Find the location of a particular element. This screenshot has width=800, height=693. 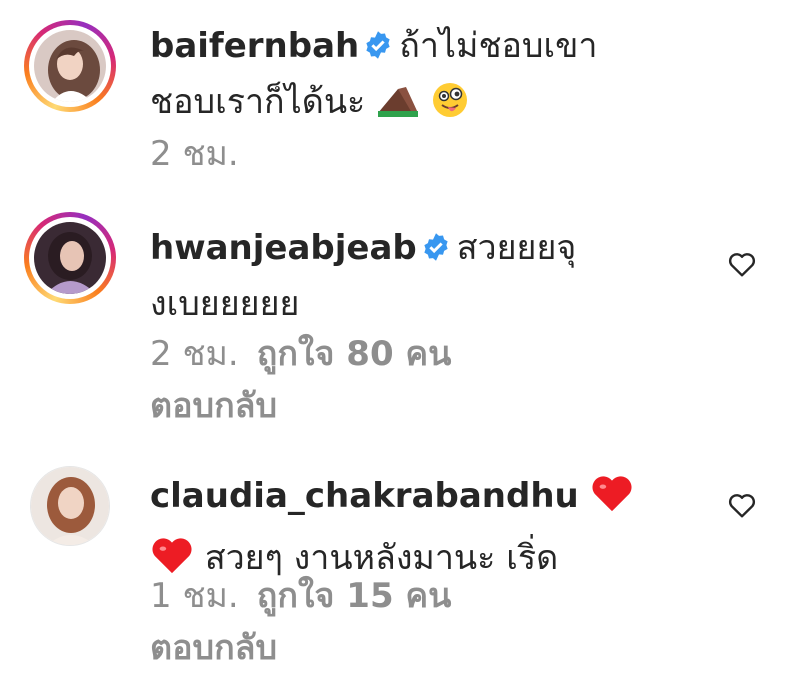

comment-username: baifernbah is located at coordinates (254, 46).